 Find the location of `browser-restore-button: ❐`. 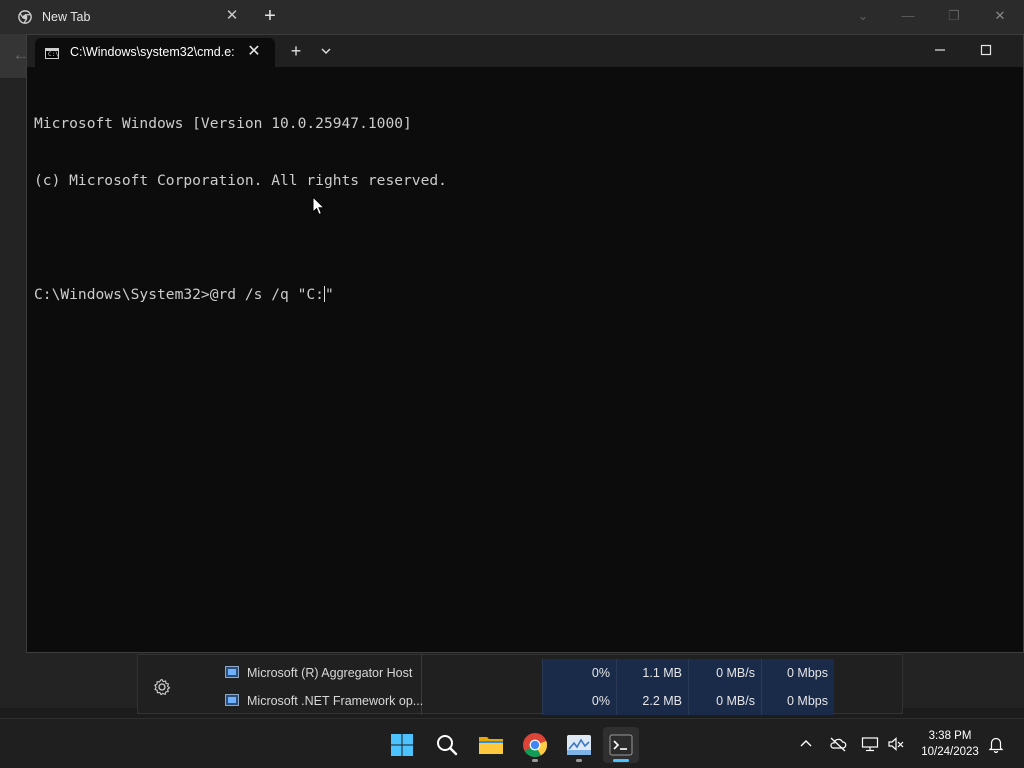

browser-restore-button: ❐ is located at coordinates (954, 16).